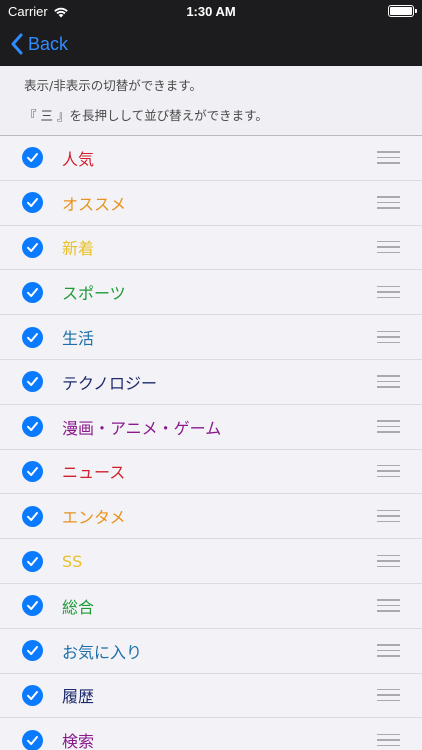 This screenshot has width=422, height=750. I want to click on instruction-toggle: 表示/非表示の切替ができます。, so click(113, 85).